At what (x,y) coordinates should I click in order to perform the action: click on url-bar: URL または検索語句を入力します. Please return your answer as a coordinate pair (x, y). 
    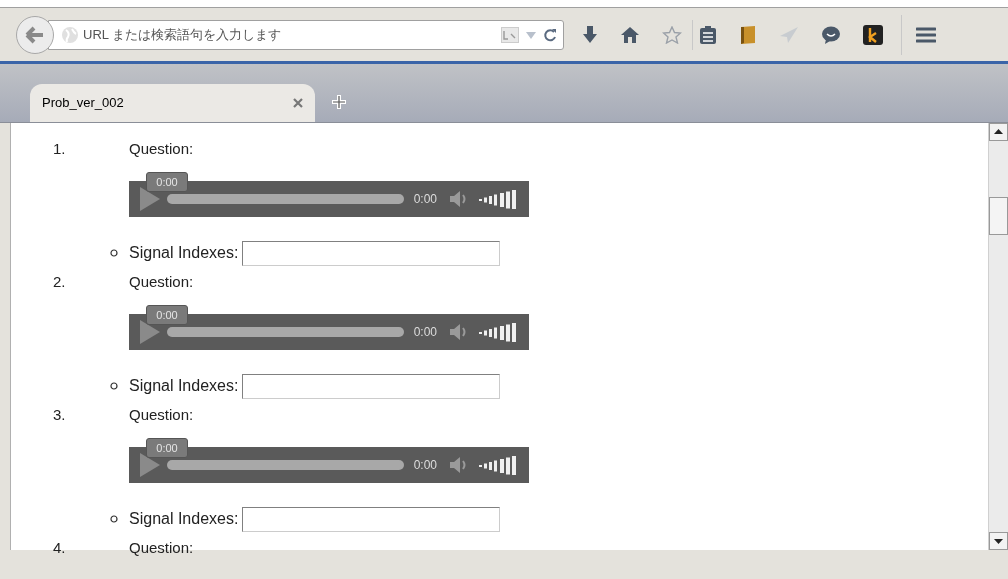
    Looking at the image, I should click on (306, 34).